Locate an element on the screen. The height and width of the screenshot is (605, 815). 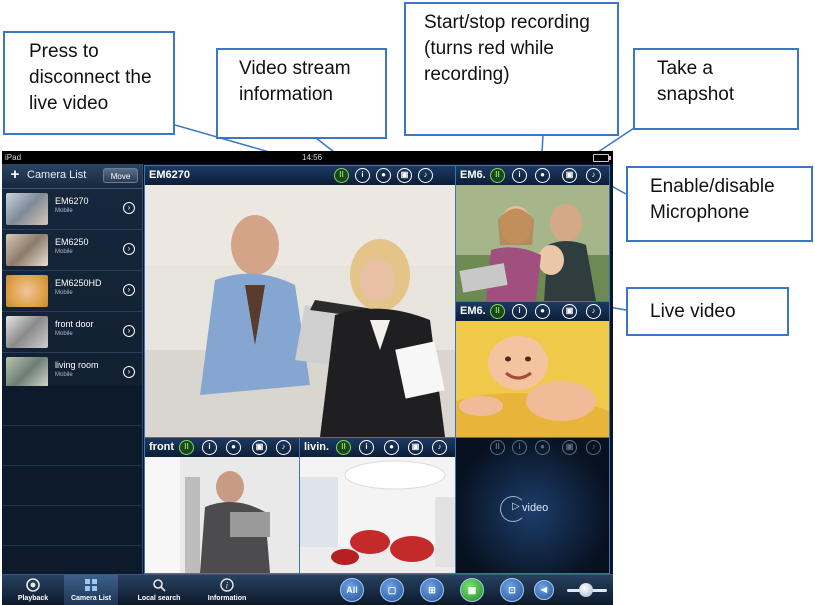
layout-six-button: ▦ is located at coordinates (472, 590).